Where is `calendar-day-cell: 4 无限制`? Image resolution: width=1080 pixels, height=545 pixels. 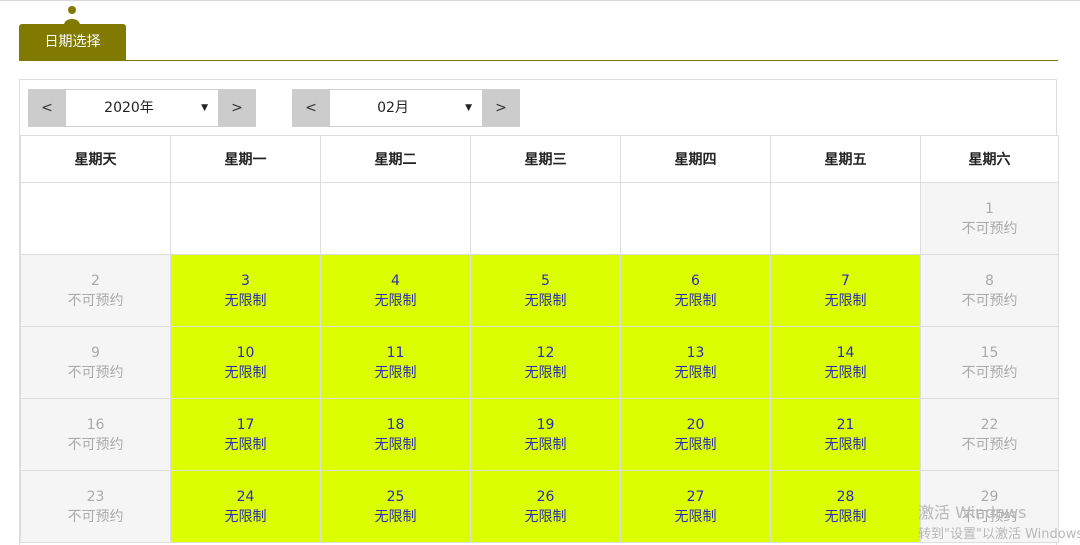 calendar-day-cell: 4 无限制 is located at coordinates (395, 290).